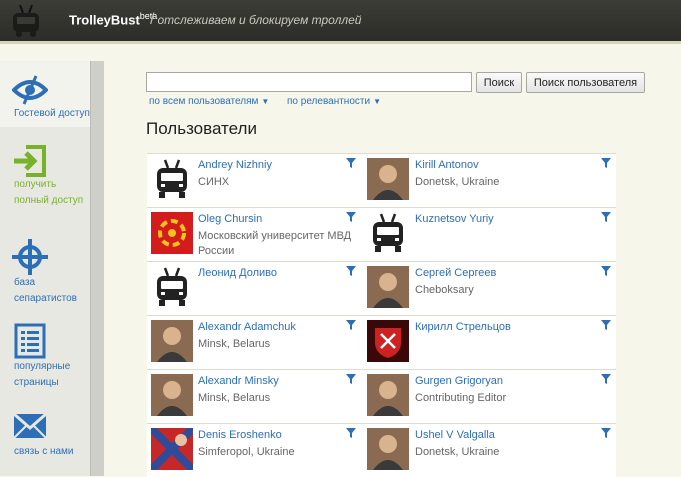  What do you see at coordinates (455, 435) in the screenshot?
I see `user-name-link: Ushel V Valgalla` at bounding box center [455, 435].